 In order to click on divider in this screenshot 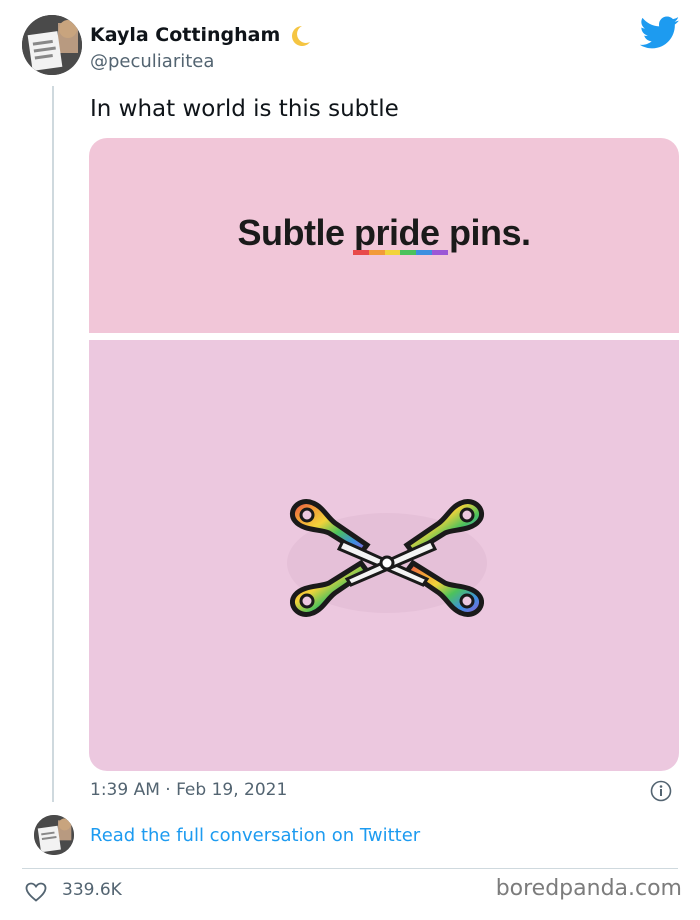, I will do `click(350, 868)`.